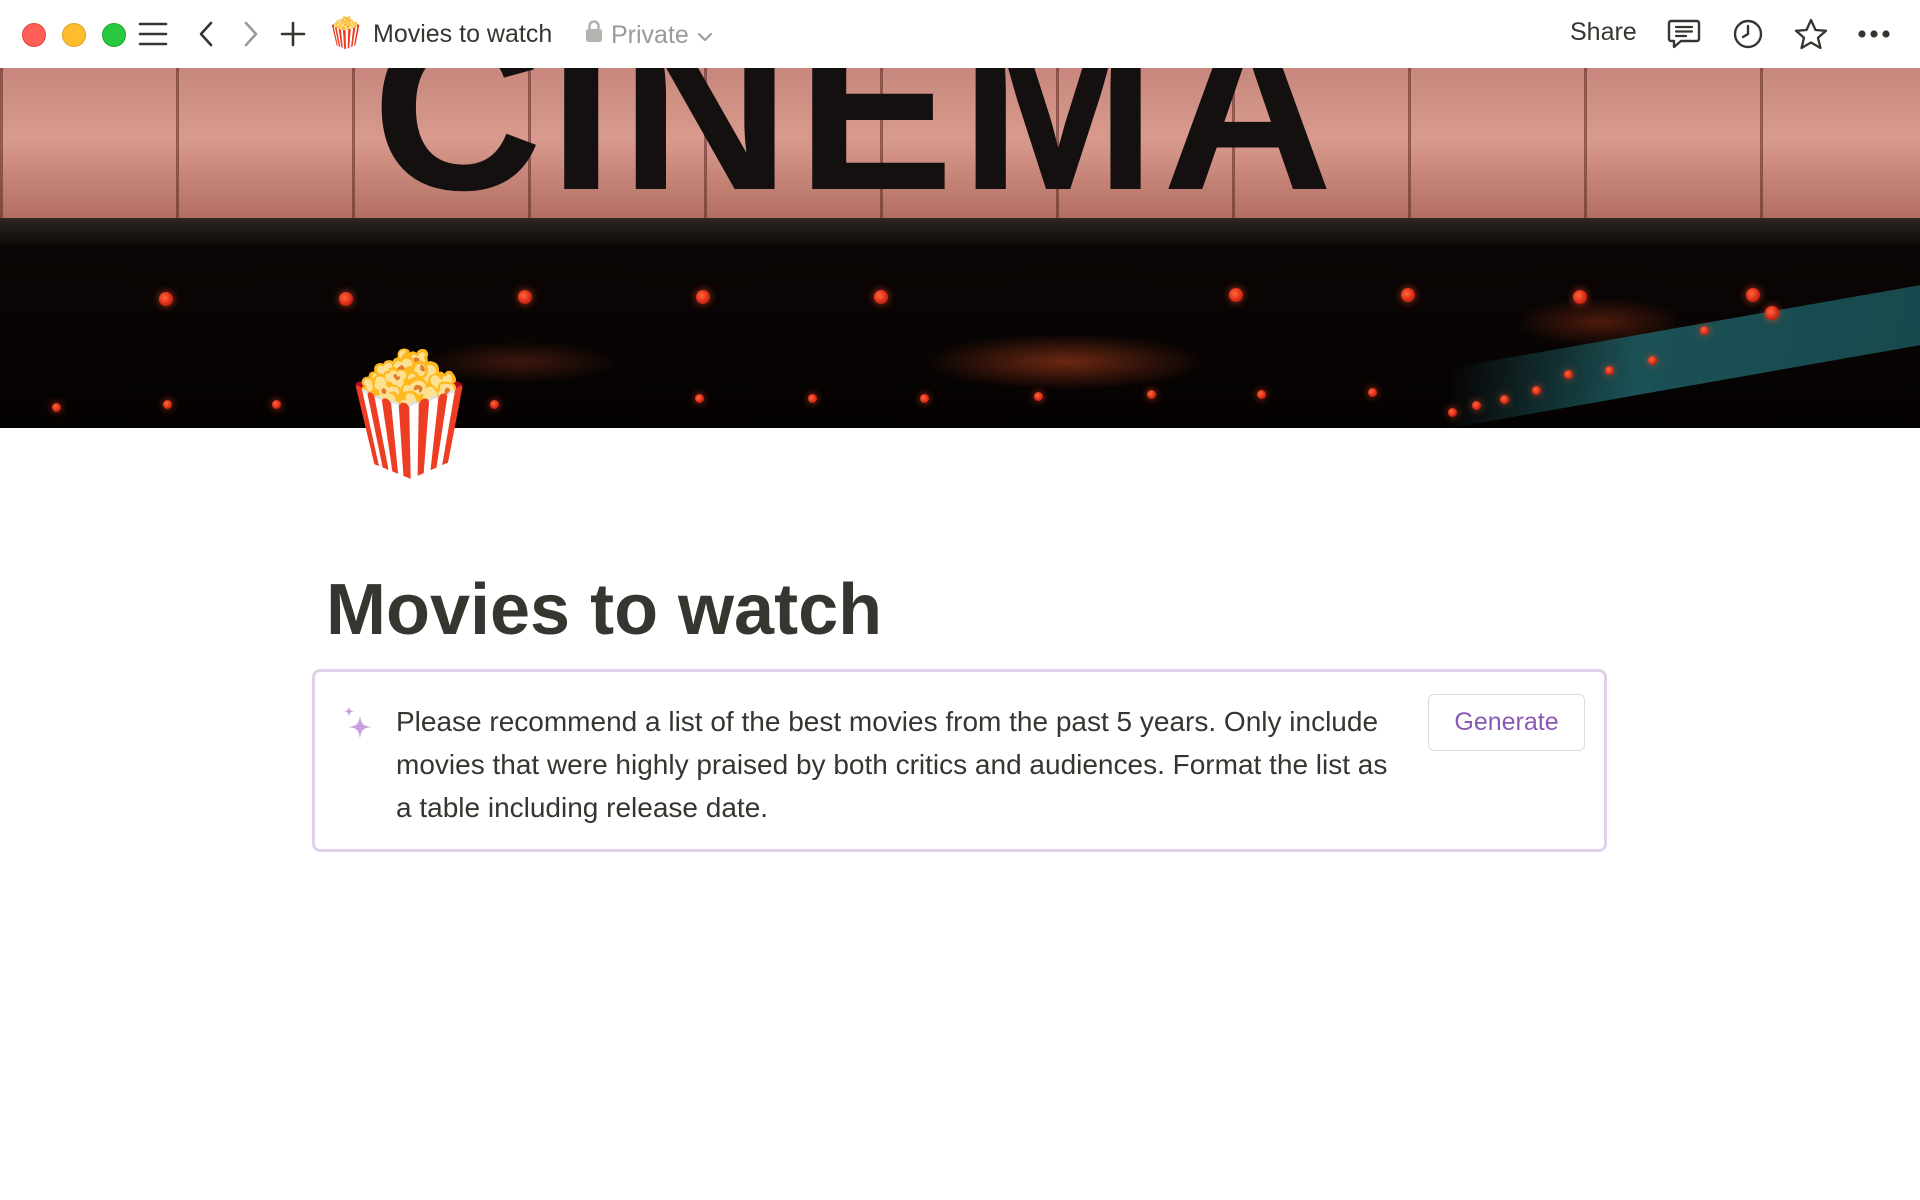 Image resolution: width=1920 pixels, height=1200 pixels. Describe the element at coordinates (358, 722) in the screenshot. I see `sparkle-icon` at that location.